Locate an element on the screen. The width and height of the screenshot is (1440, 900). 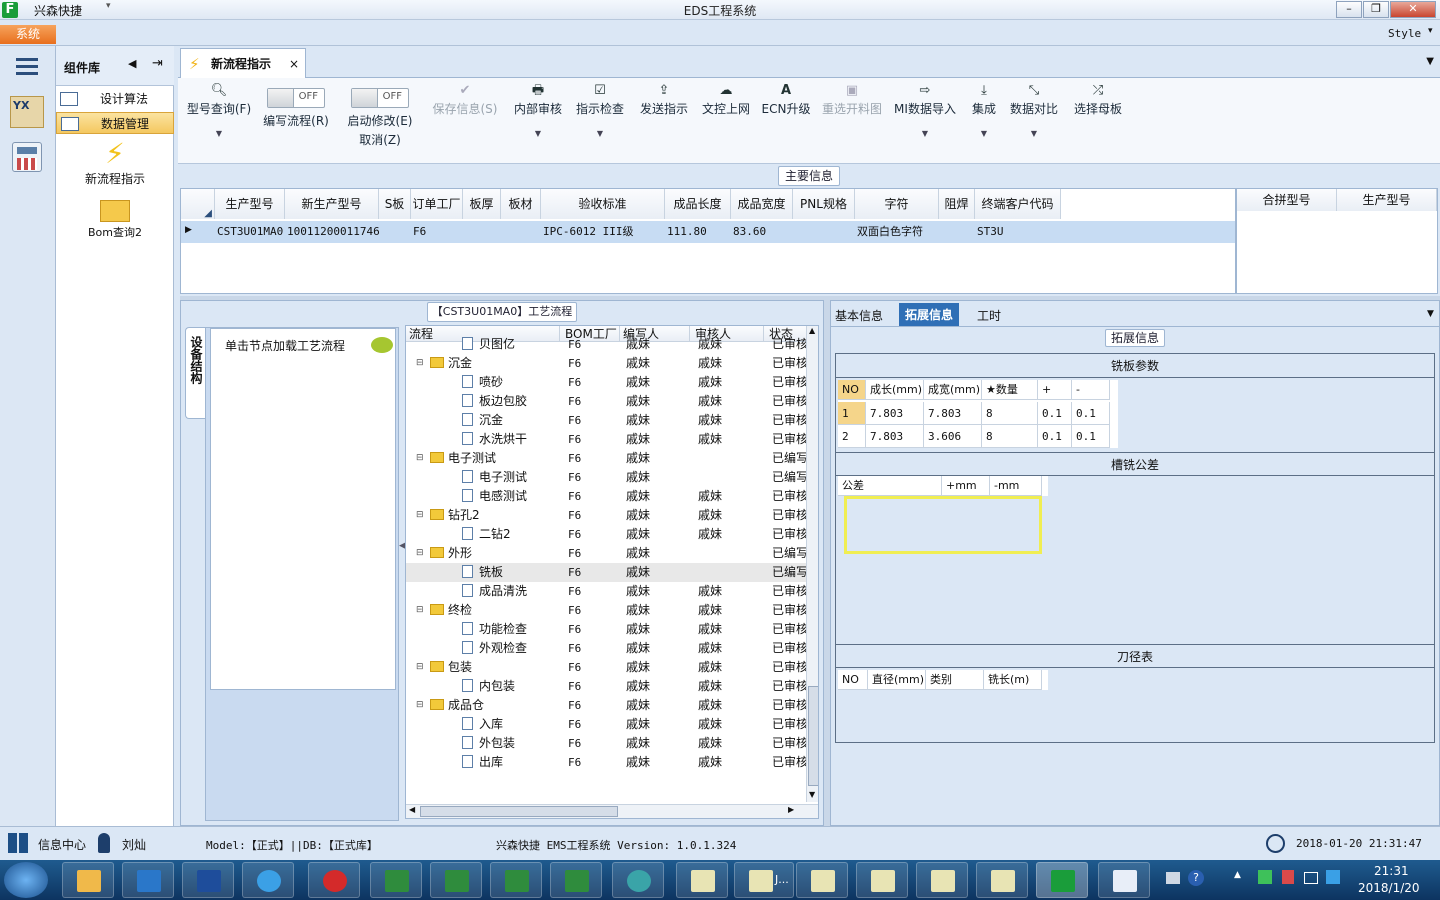
hamburger-menu-icon is located at coordinates (27, 66).